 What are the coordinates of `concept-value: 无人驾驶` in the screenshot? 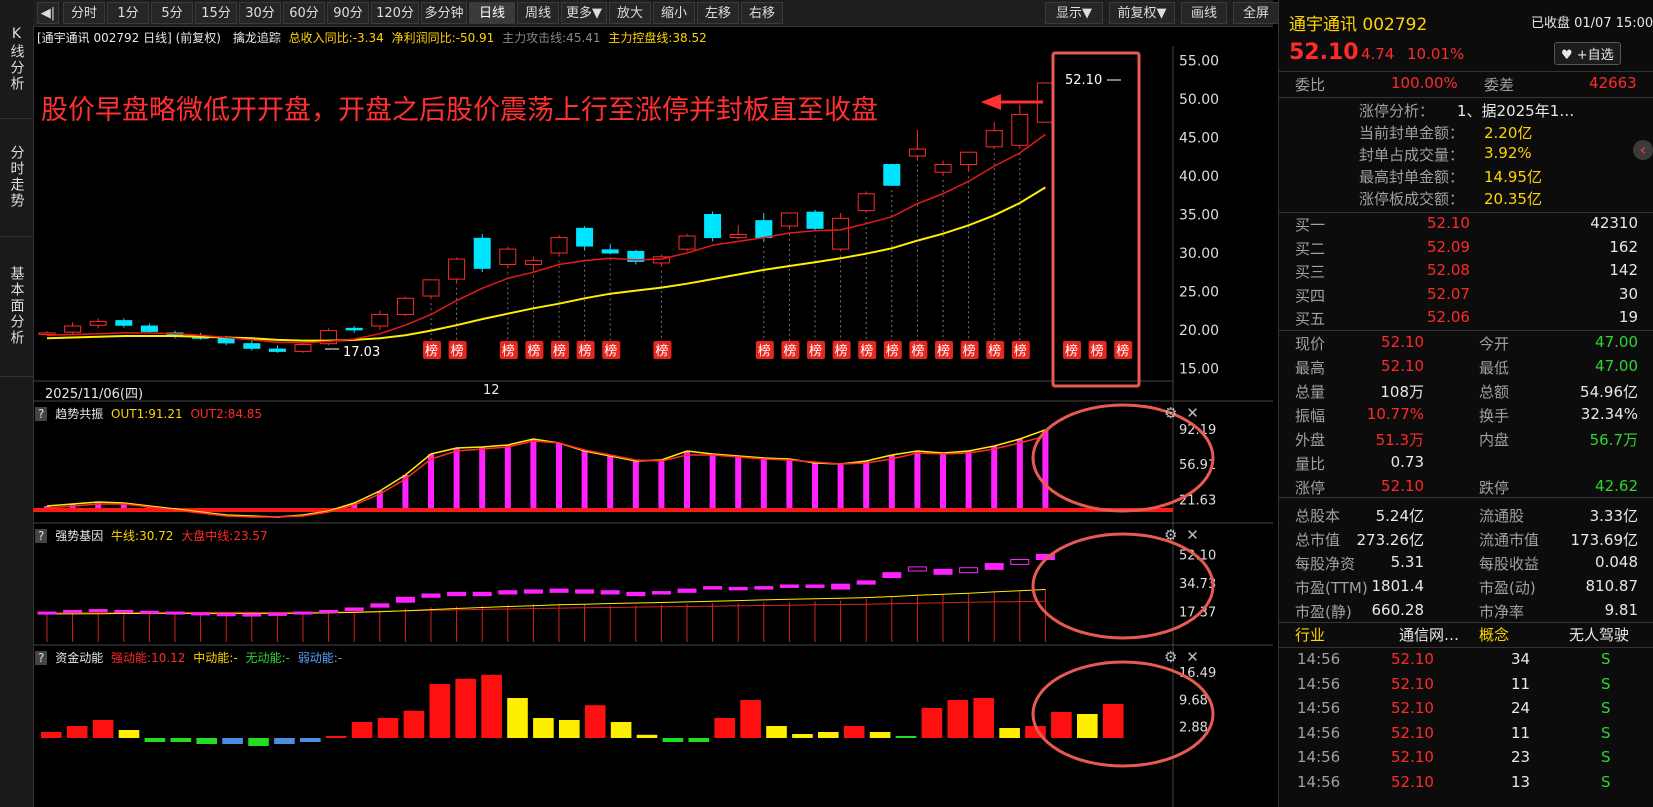 It's located at (1599, 634).